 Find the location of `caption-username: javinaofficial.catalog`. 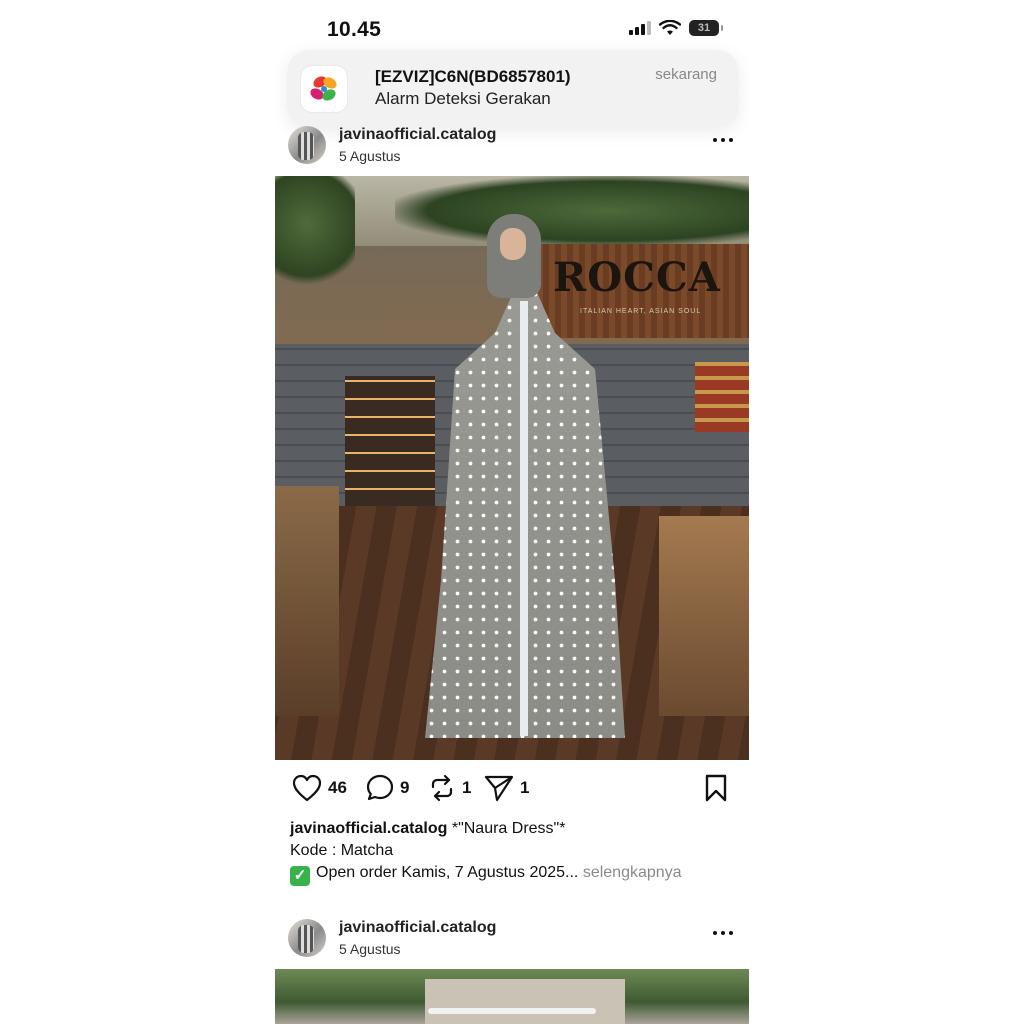

caption-username: javinaofficial.catalog is located at coordinates (368, 828).